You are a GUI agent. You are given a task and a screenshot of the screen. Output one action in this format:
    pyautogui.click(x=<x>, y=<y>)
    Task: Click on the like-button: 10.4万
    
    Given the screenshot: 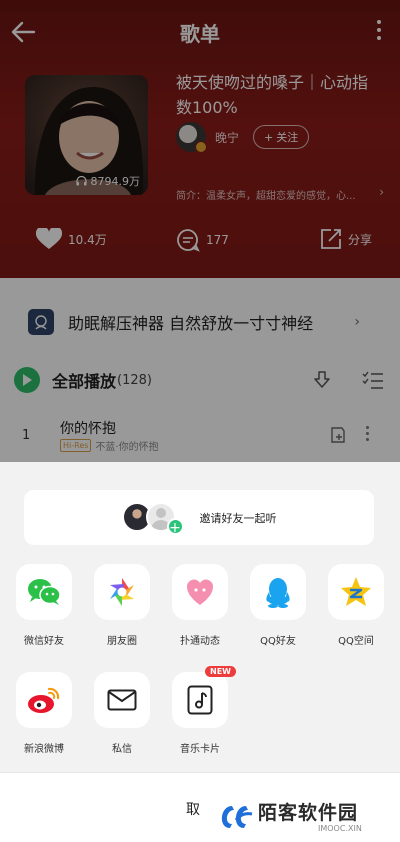 What is the action you would take?
    pyautogui.click(x=71, y=239)
    